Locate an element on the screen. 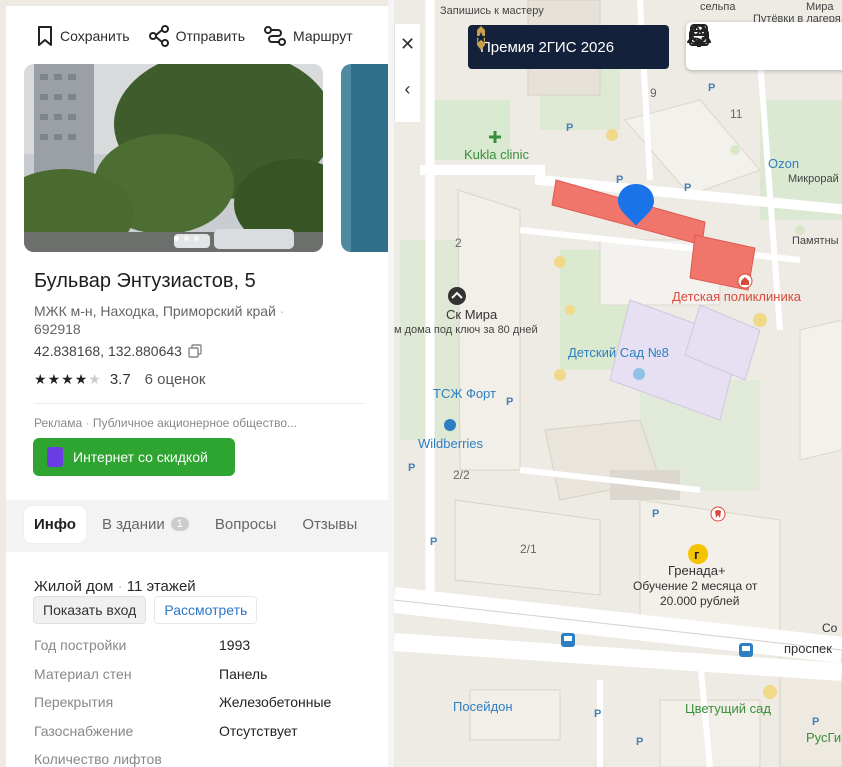 The height and width of the screenshot is (767, 842). tab-label: Вопросы is located at coordinates (245, 524).